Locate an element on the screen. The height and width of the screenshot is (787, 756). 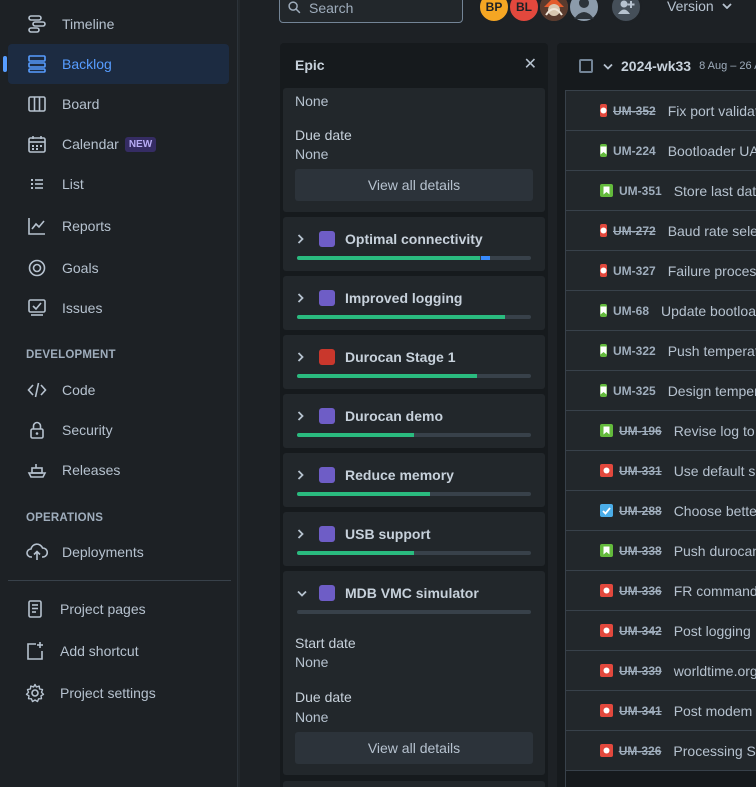
issue-row: UM-288 Choose better is located at coordinates (661, 511).